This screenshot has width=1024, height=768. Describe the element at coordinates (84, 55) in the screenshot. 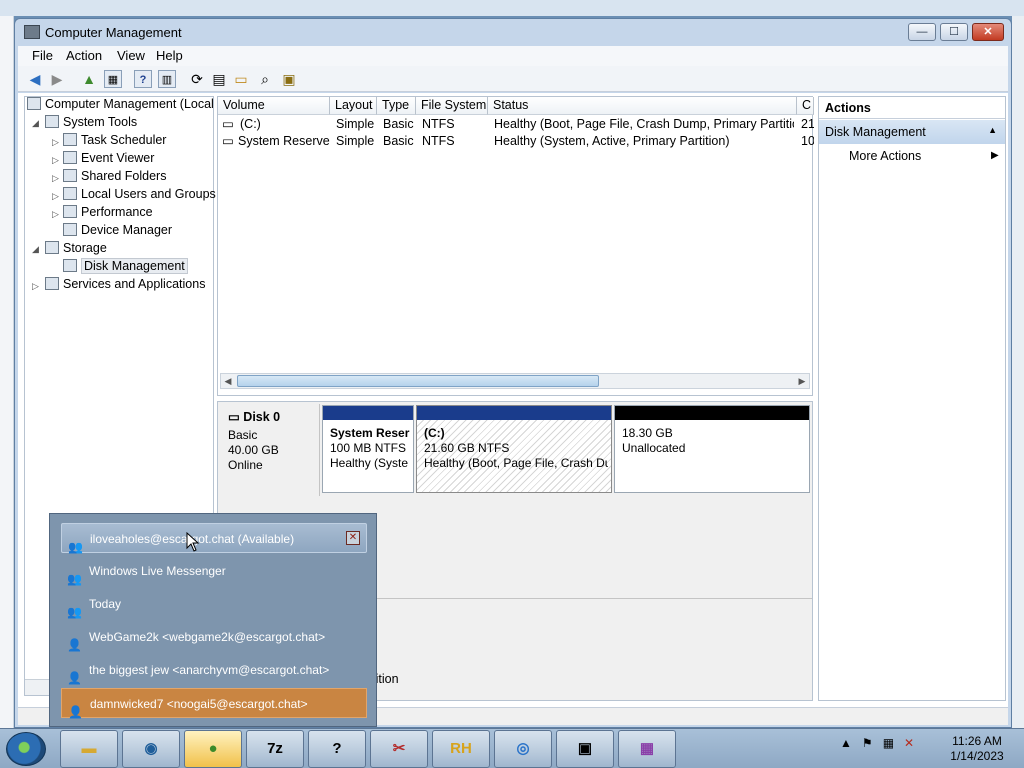

I see `menu-action: Action` at that location.